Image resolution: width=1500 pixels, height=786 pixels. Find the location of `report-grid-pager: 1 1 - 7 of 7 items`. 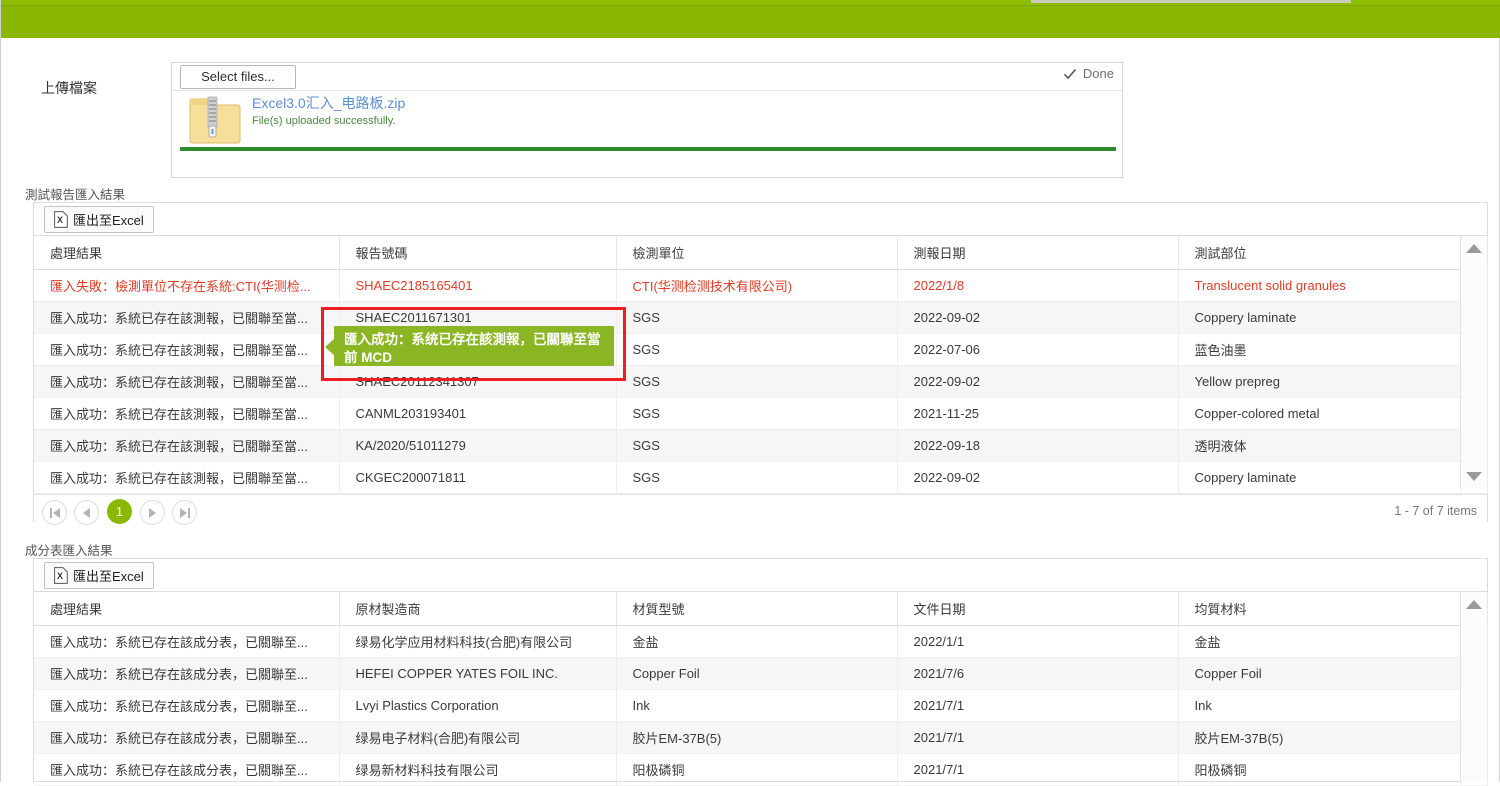

report-grid-pager: 1 1 - 7 of 7 items is located at coordinates (760, 511).